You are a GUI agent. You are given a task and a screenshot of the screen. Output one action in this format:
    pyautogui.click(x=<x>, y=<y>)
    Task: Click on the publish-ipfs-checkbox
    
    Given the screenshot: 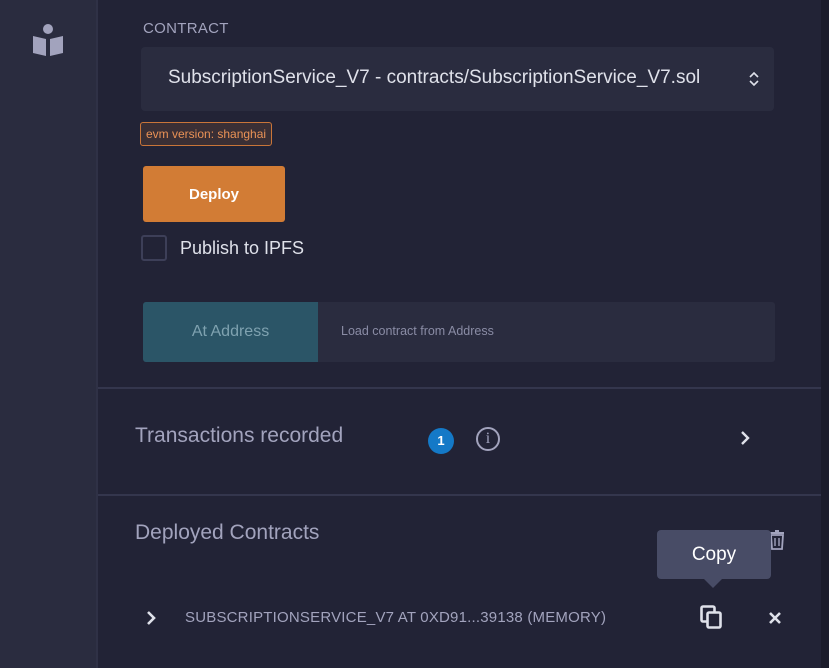 What is the action you would take?
    pyautogui.click(x=154, y=248)
    